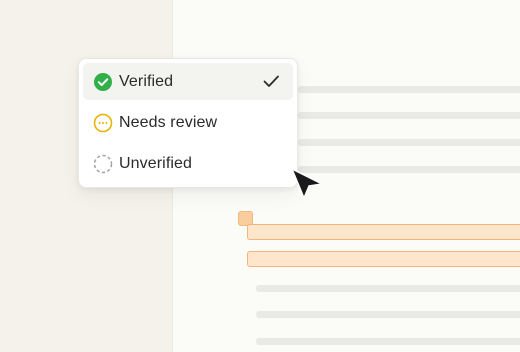 Image resolution: width=520 pixels, height=352 pixels. I want to click on checkmark-icon, so click(271, 81).